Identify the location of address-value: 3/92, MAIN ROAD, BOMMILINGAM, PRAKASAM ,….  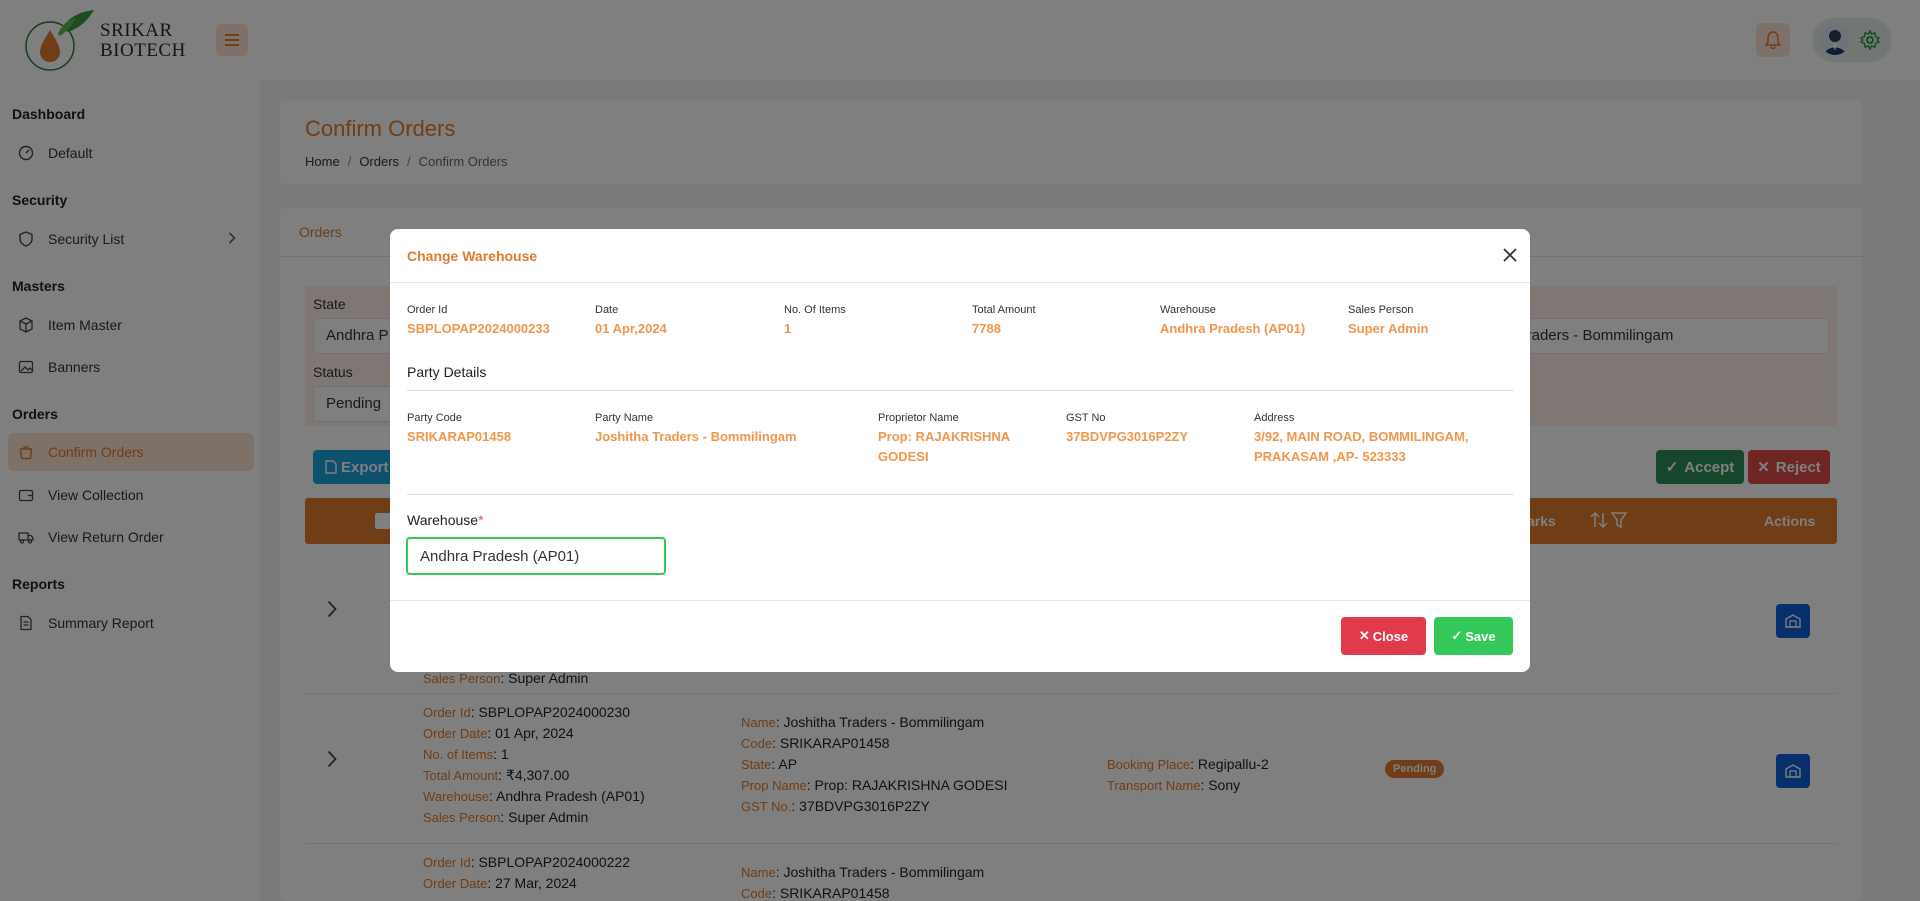
(1361, 446).